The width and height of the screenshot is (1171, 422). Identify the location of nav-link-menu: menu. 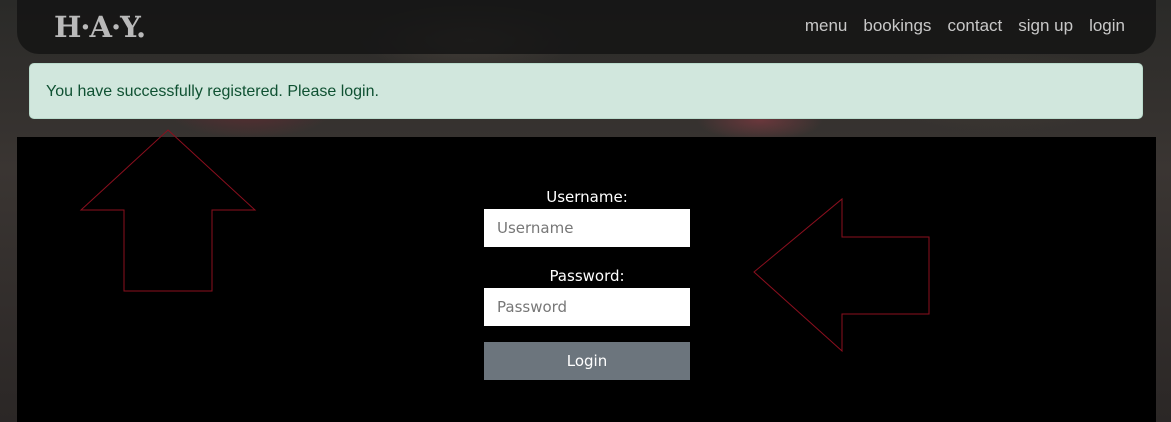
(826, 26).